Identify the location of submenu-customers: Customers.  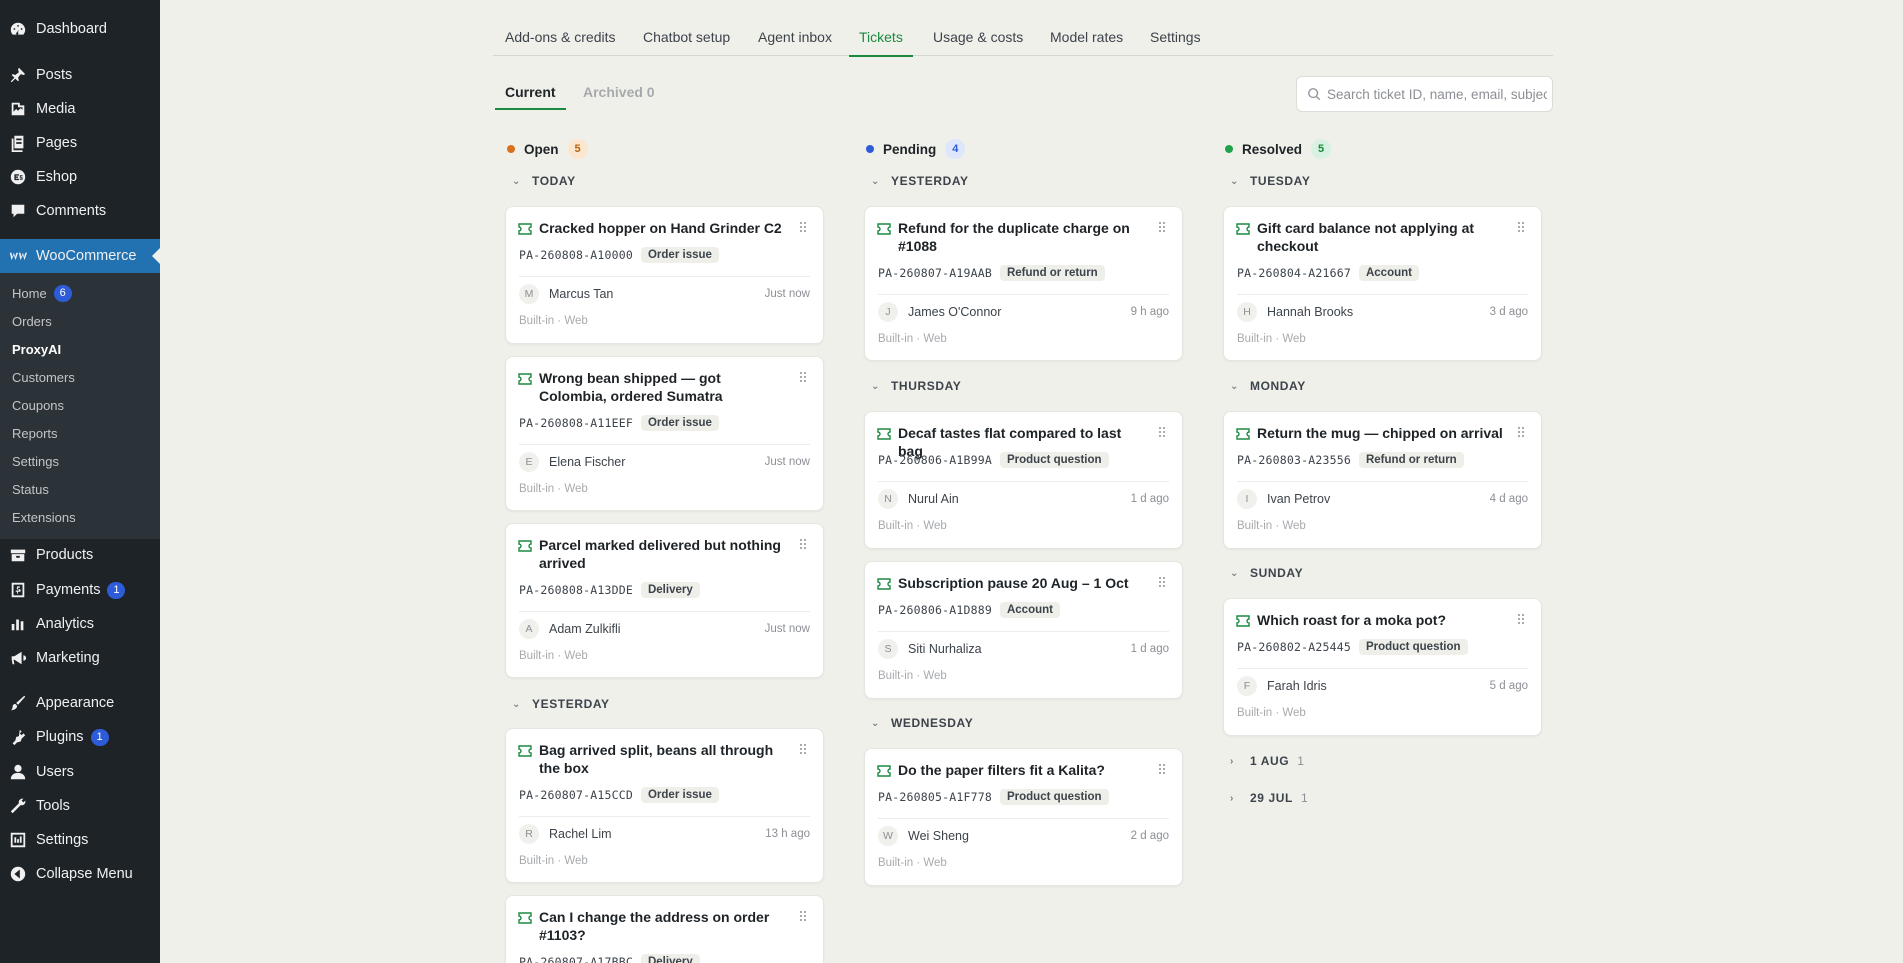
(43, 377).